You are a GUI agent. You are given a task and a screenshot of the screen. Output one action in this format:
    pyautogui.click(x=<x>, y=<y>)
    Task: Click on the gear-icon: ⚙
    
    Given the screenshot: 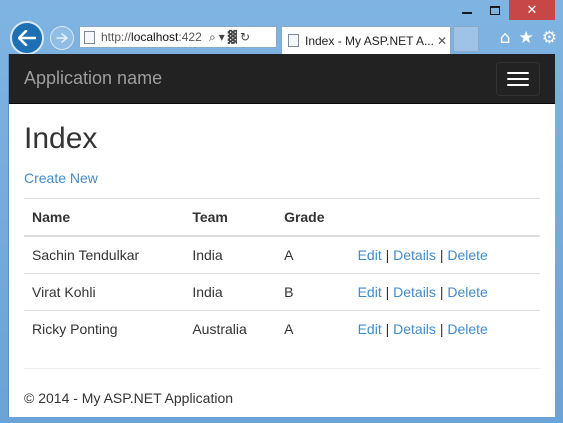 What is the action you would take?
    pyautogui.click(x=549, y=38)
    